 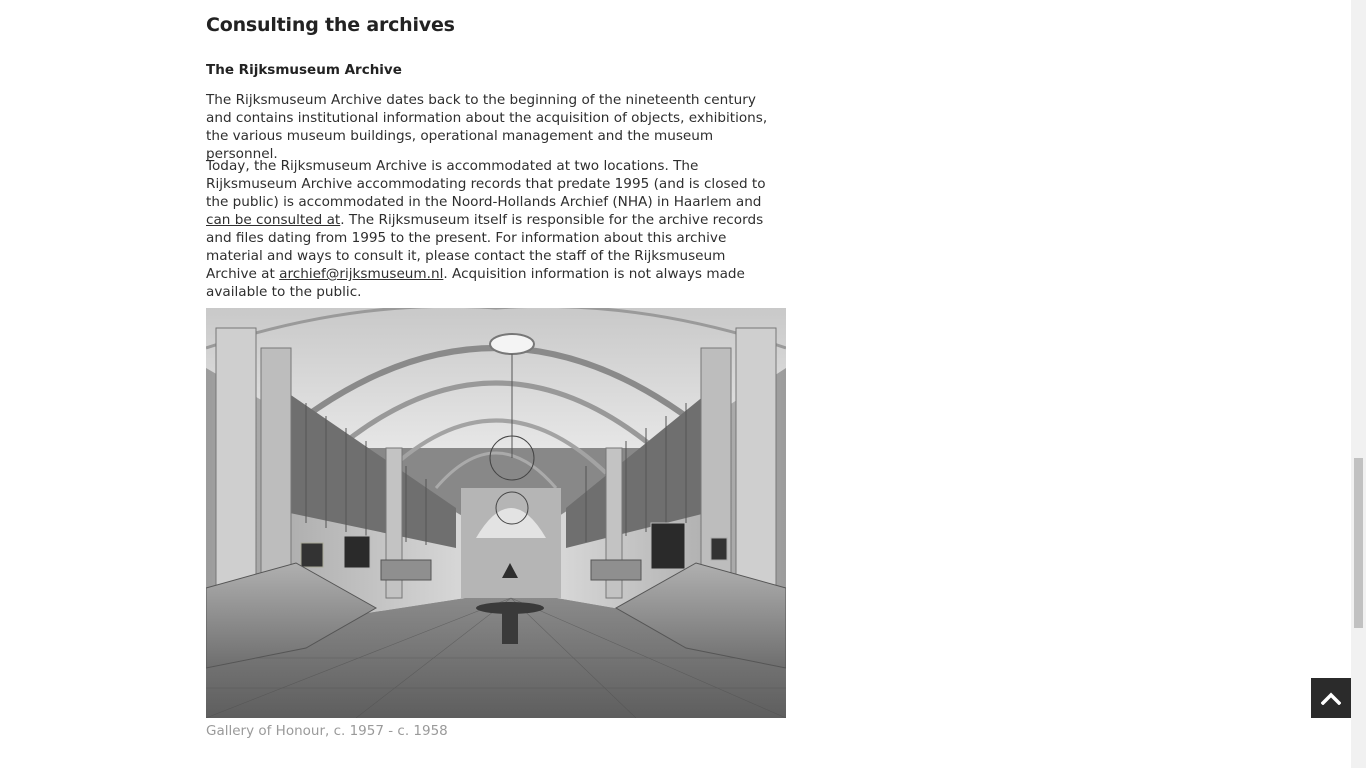 What do you see at coordinates (330, 25) in the screenshot?
I see `section-title: Consulting the archives` at bounding box center [330, 25].